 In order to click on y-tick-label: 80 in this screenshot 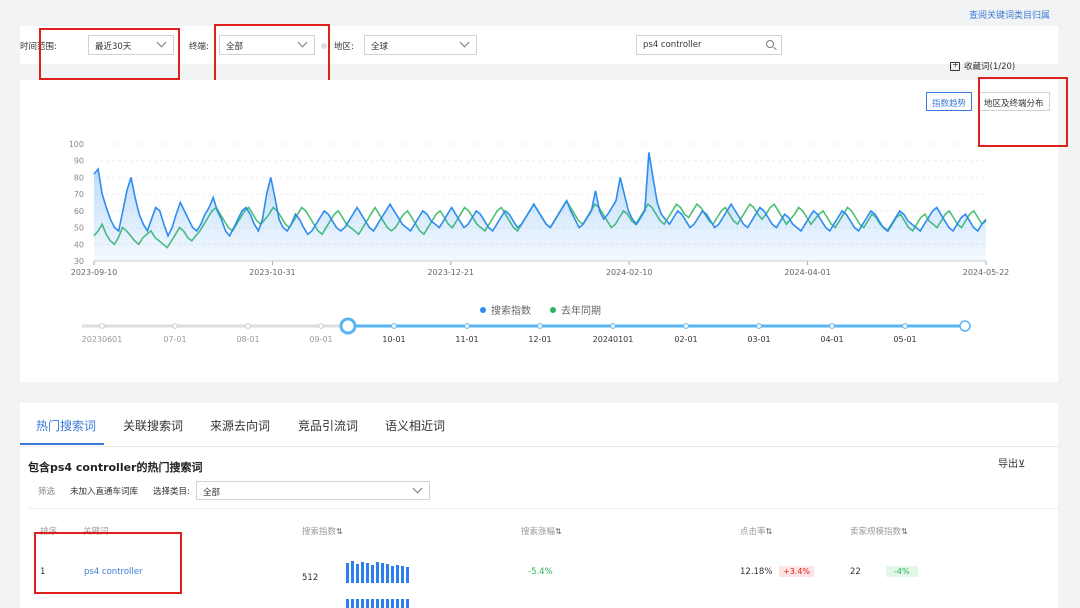, I will do `click(79, 177)`.